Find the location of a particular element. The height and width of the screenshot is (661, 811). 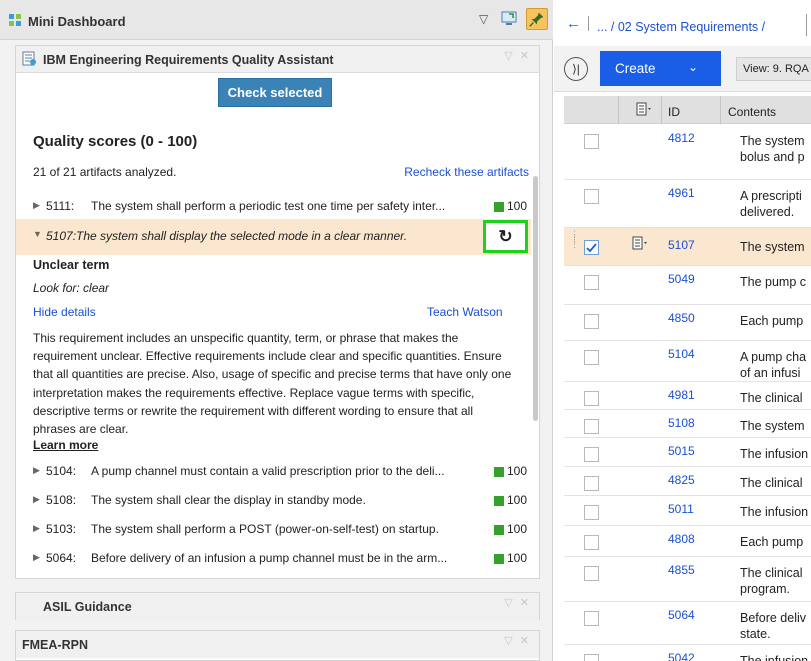

requirement-id-link: 5011 is located at coordinates (681, 509).